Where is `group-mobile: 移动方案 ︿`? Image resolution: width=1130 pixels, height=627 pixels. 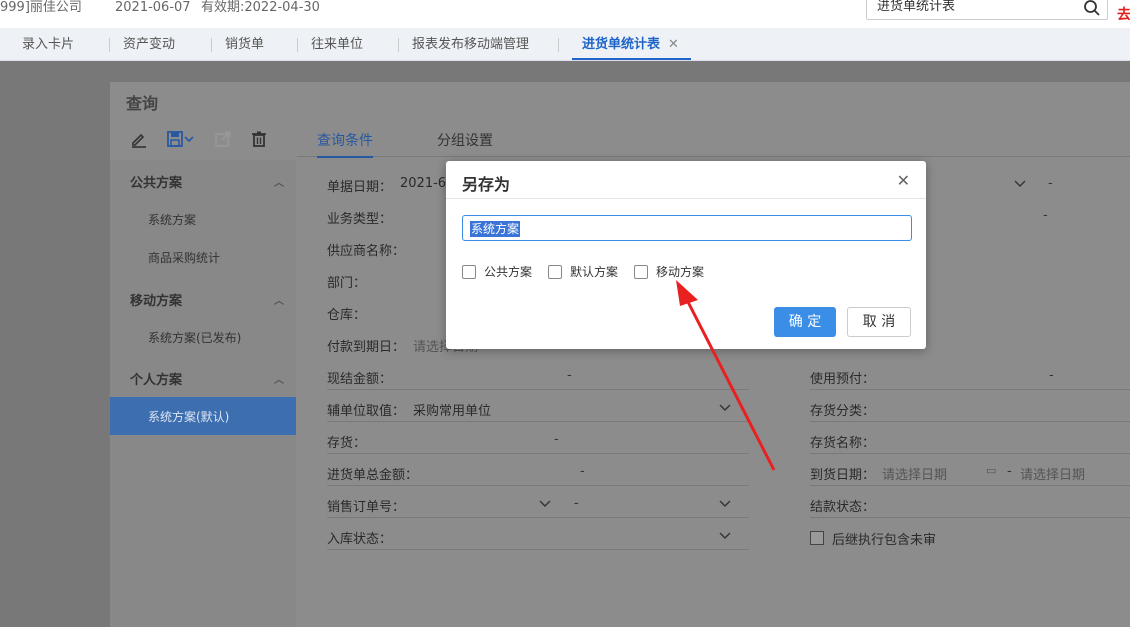 group-mobile: 移动方案 ︿ is located at coordinates (207, 299).